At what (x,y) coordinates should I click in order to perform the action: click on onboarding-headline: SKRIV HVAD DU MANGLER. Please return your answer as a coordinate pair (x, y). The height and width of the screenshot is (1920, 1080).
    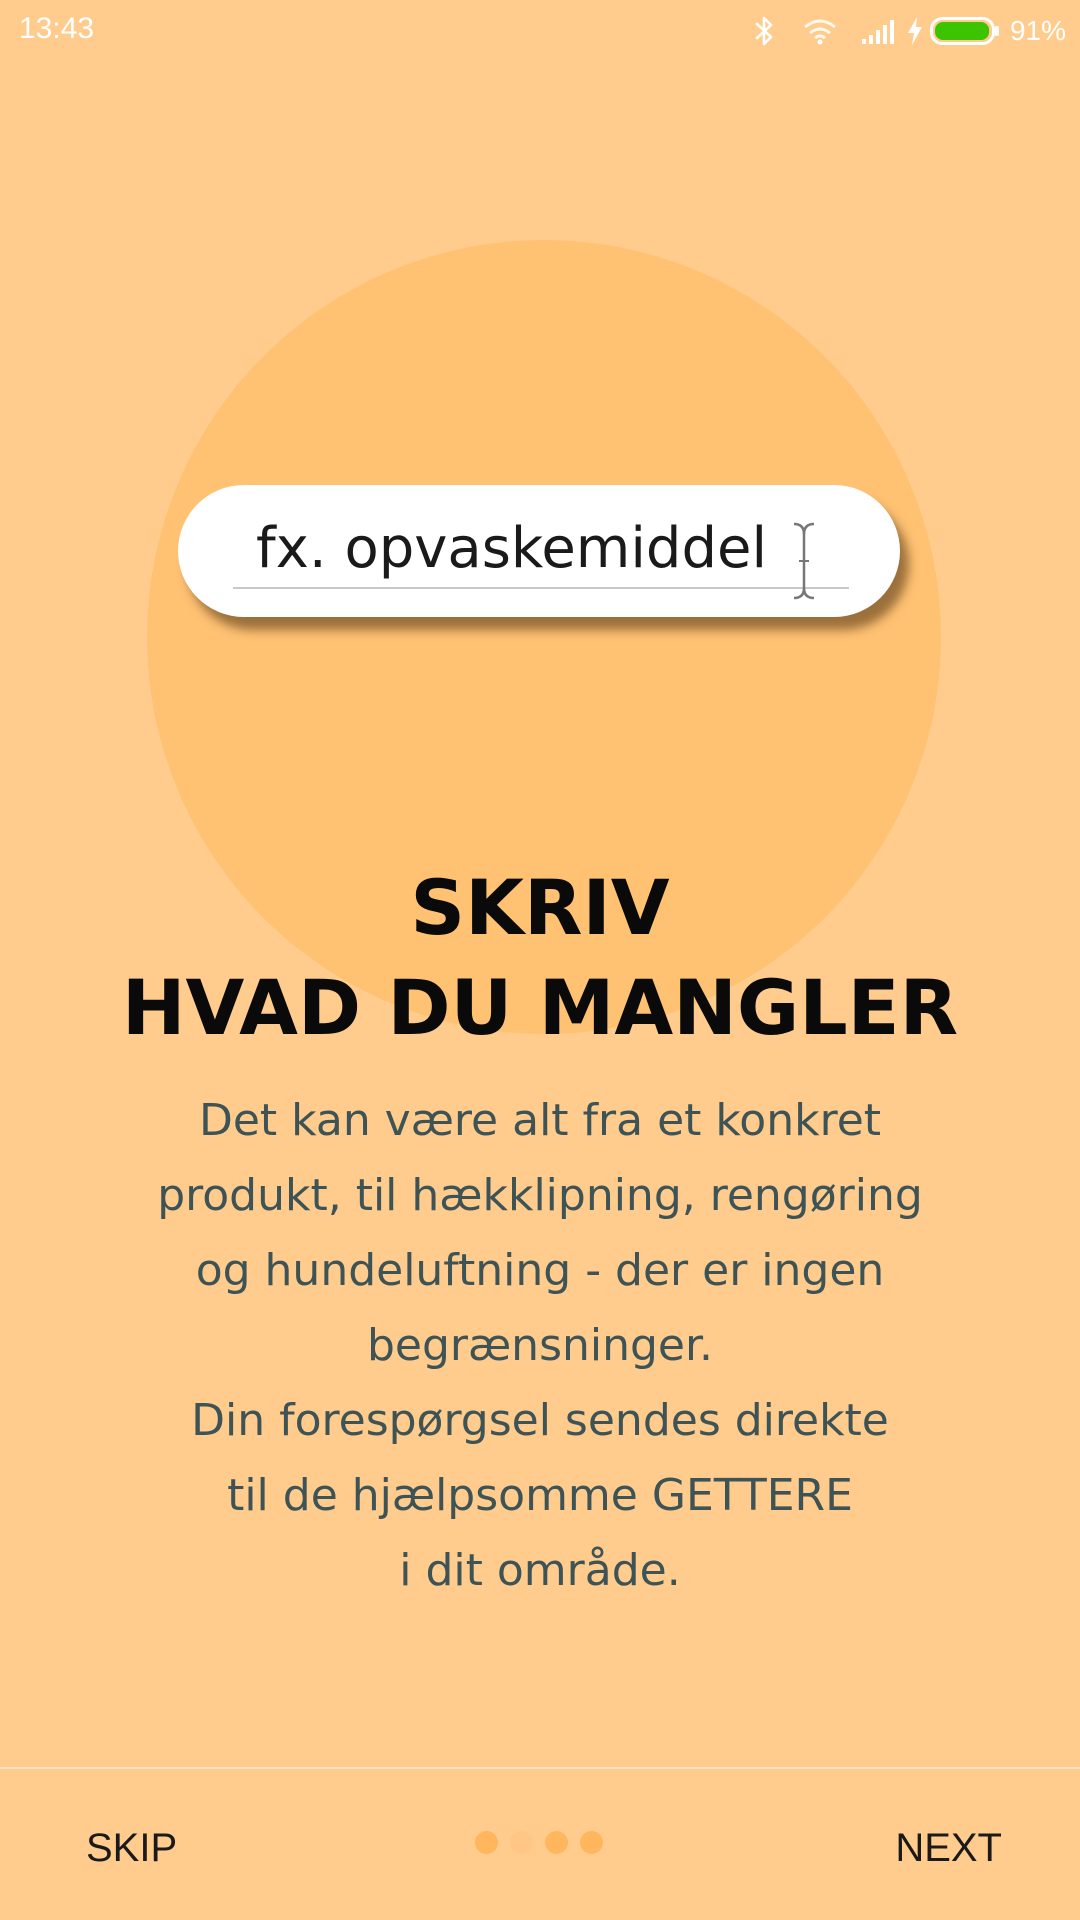
    Looking at the image, I should click on (540, 958).